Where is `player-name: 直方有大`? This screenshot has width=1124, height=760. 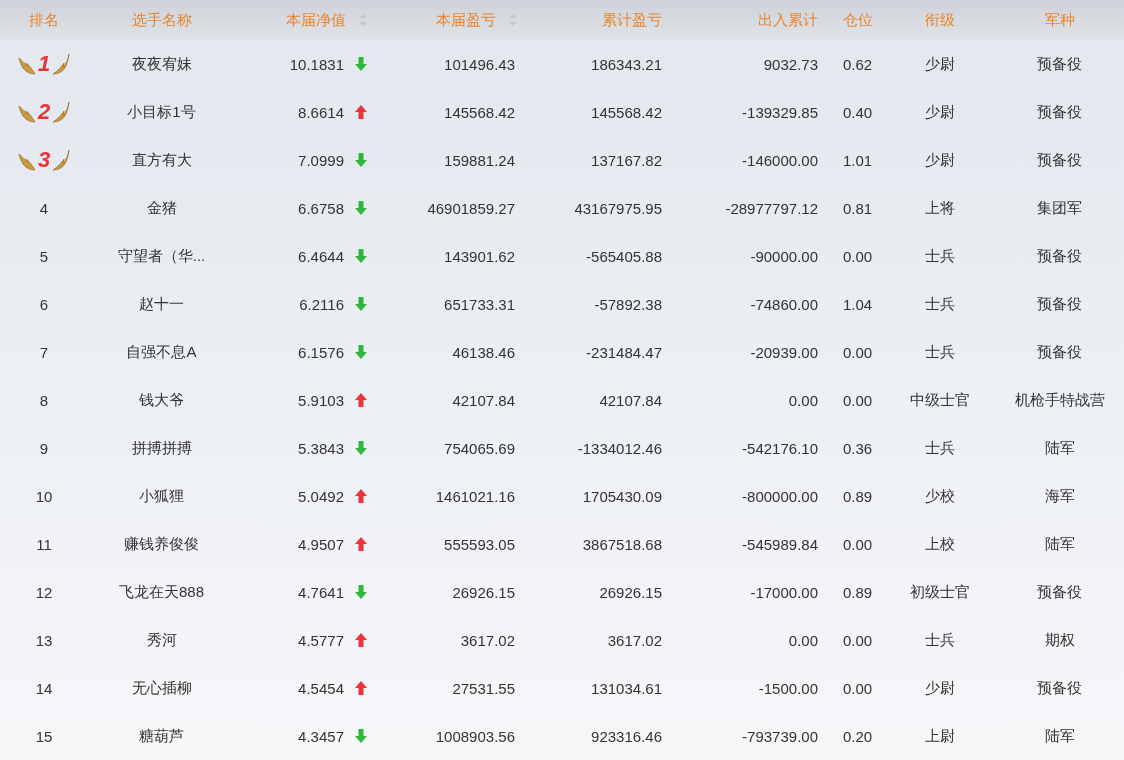
player-name: 直方有大 is located at coordinates (161, 160).